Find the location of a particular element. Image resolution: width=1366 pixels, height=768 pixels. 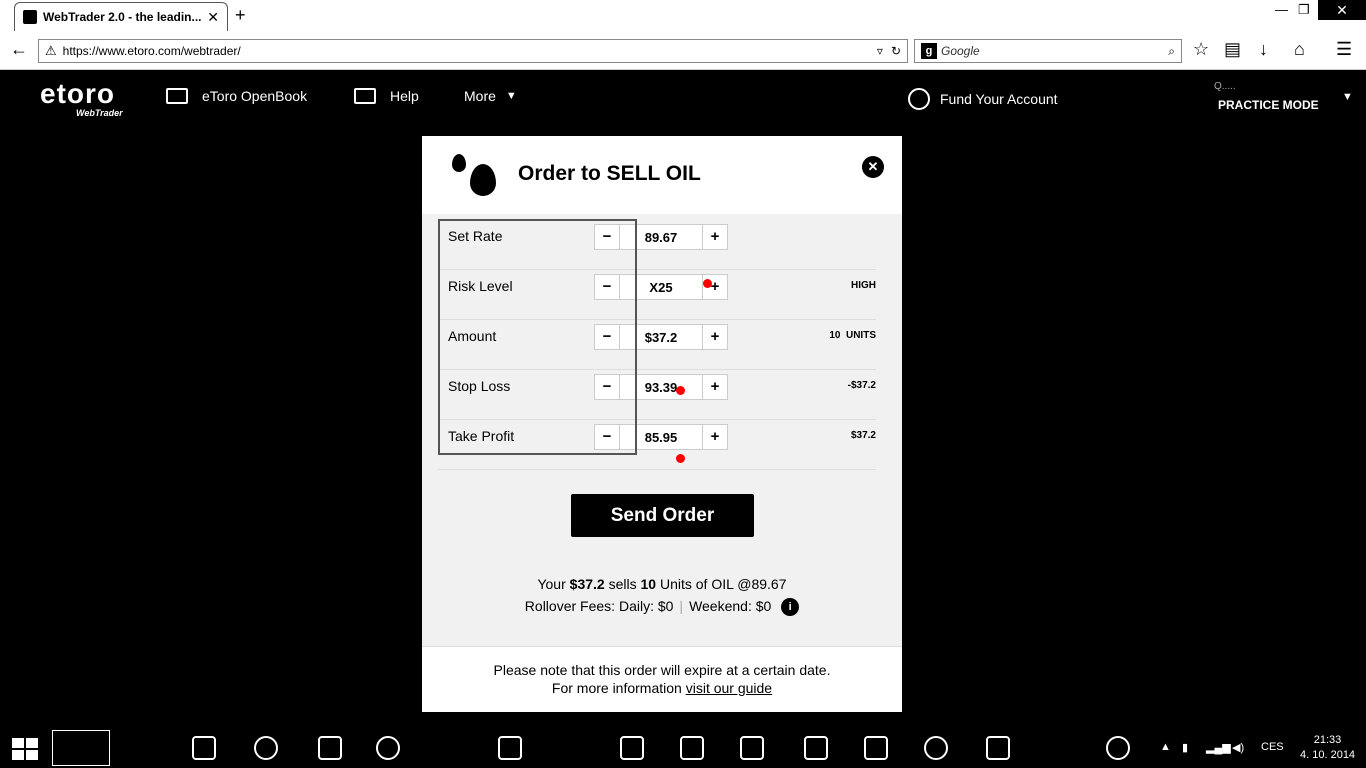

new-tab-button: + is located at coordinates (240, 15).